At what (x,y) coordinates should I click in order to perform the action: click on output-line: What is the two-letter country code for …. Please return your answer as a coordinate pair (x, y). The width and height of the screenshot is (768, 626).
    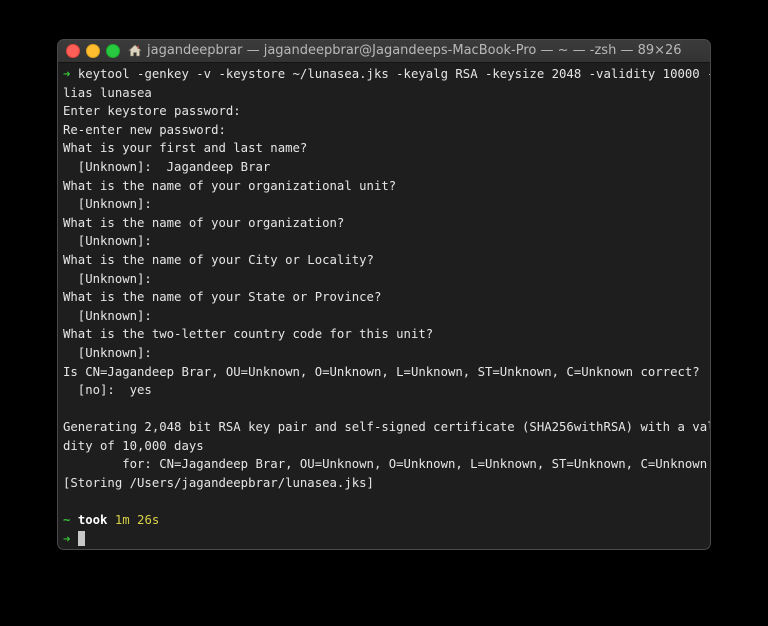
    Looking at the image, I should click on (248, 334).